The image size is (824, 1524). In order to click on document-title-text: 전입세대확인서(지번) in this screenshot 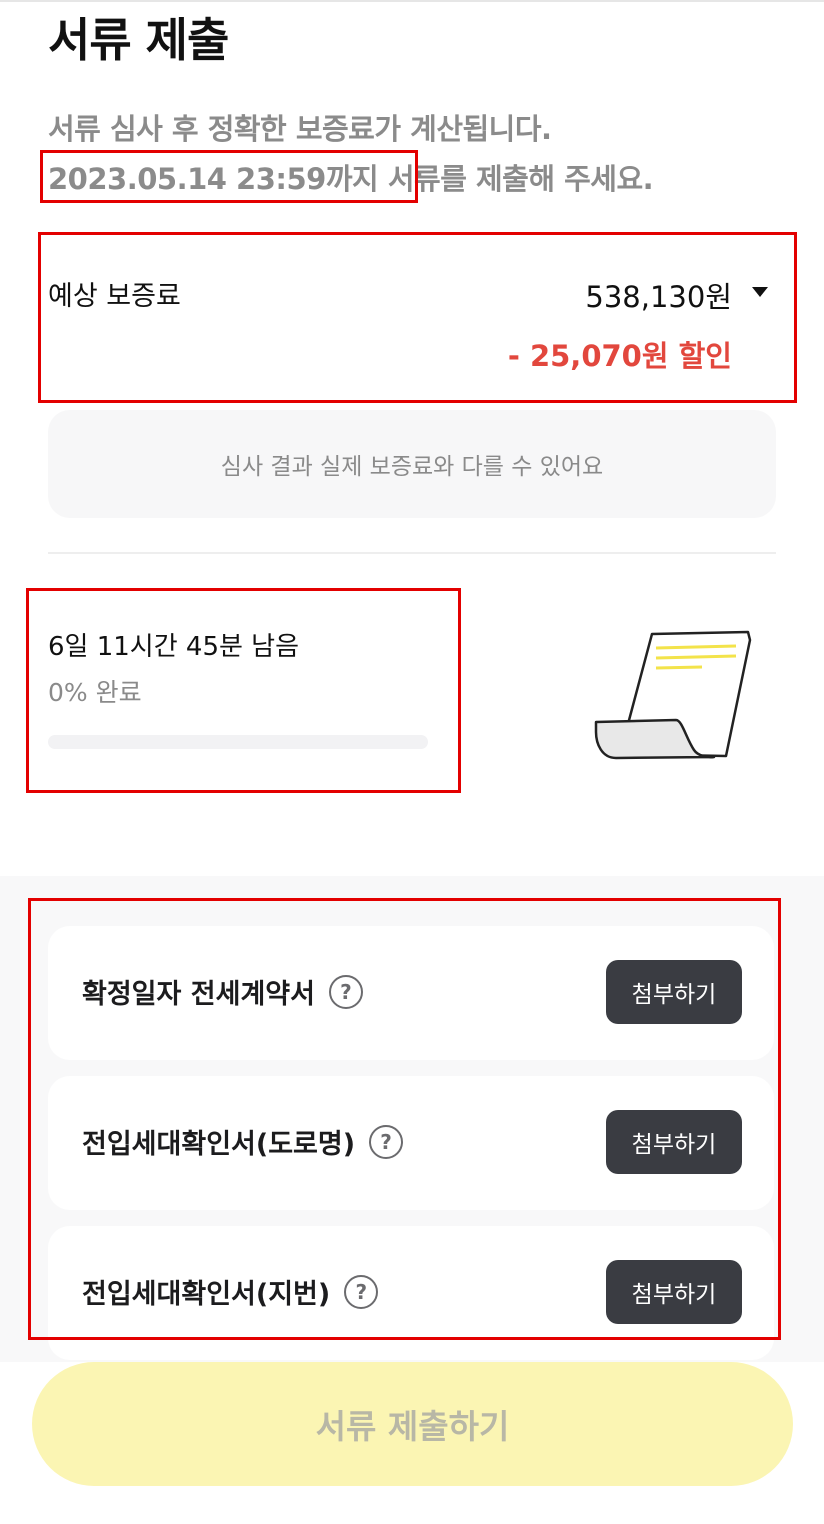, I will do `click(206, 1294)`.